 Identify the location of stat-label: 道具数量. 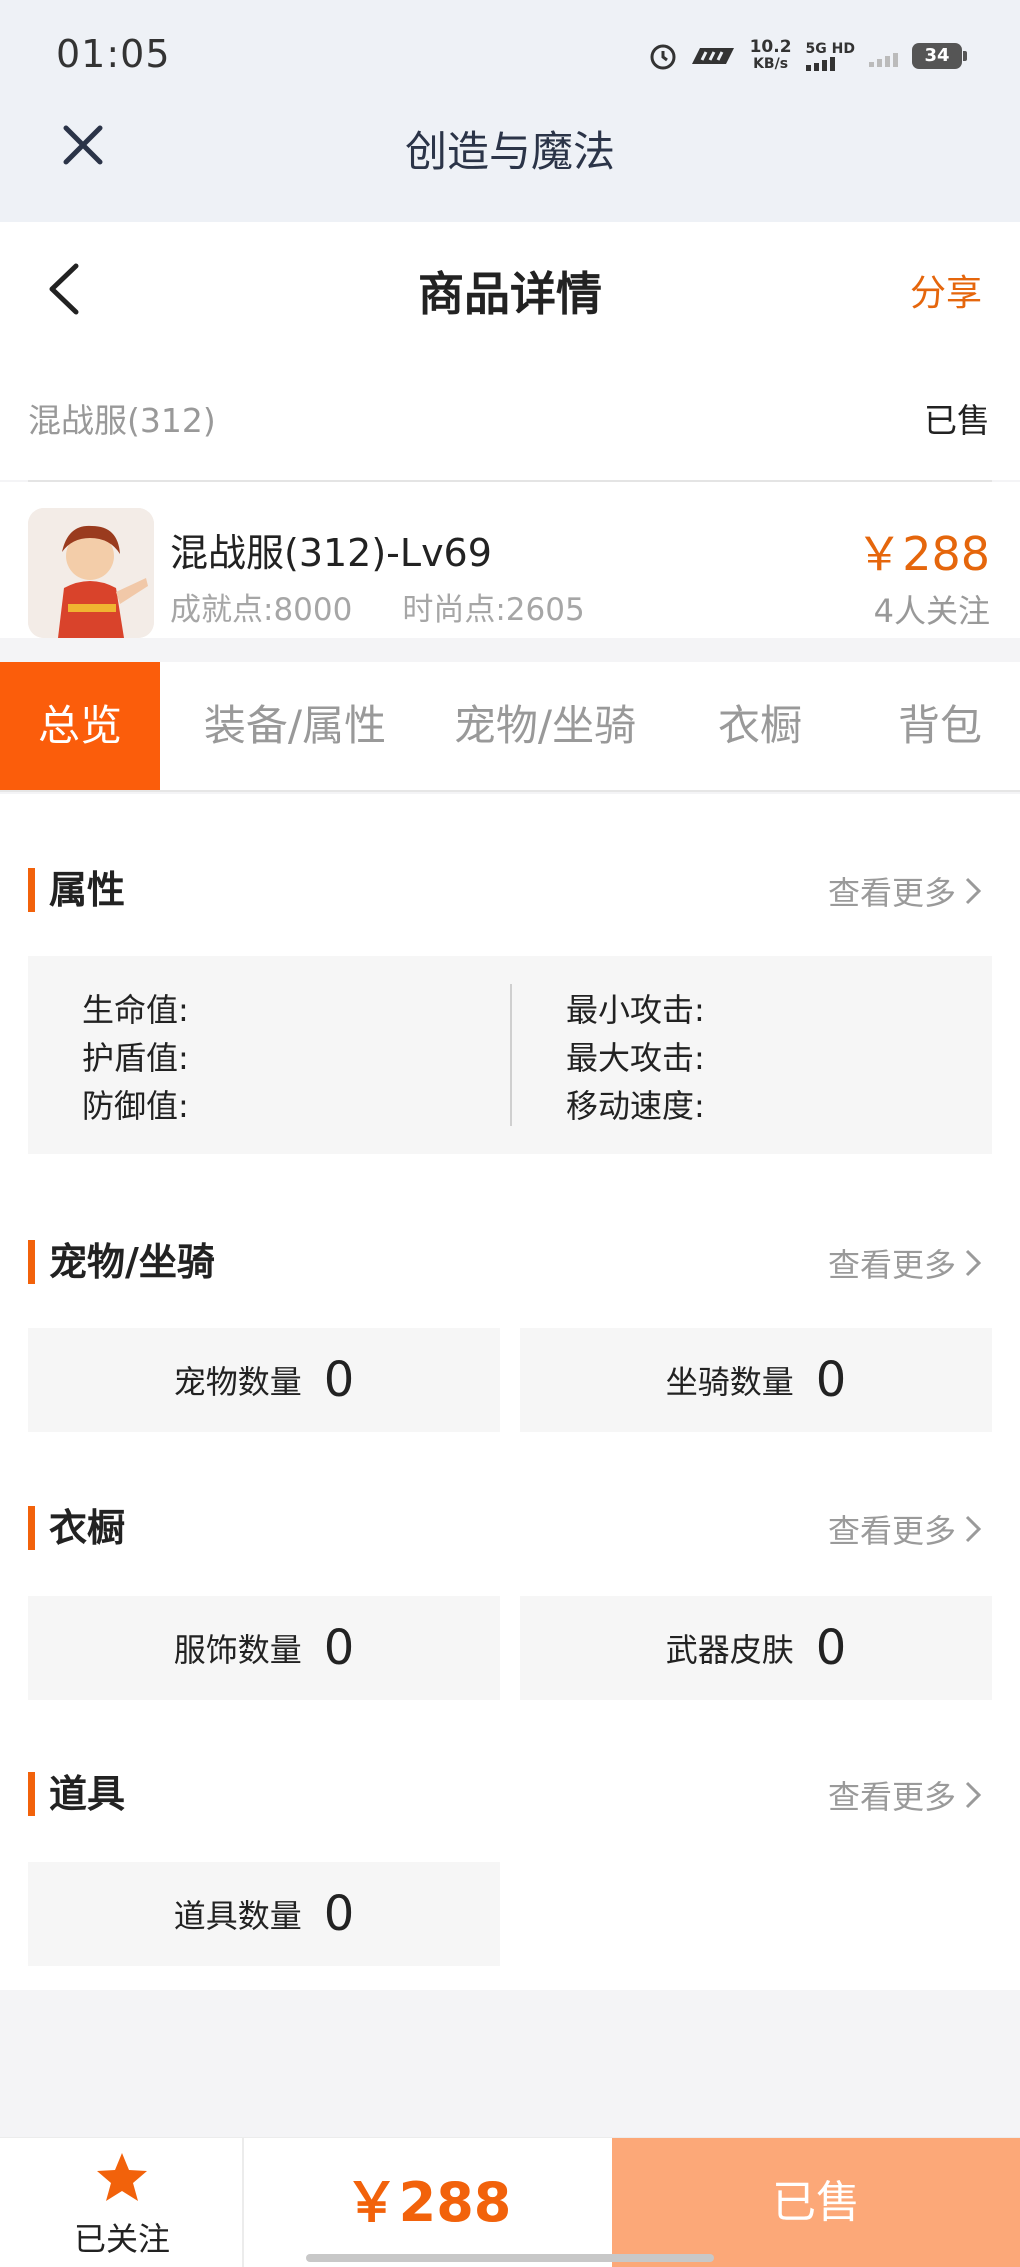
(237, 1916).